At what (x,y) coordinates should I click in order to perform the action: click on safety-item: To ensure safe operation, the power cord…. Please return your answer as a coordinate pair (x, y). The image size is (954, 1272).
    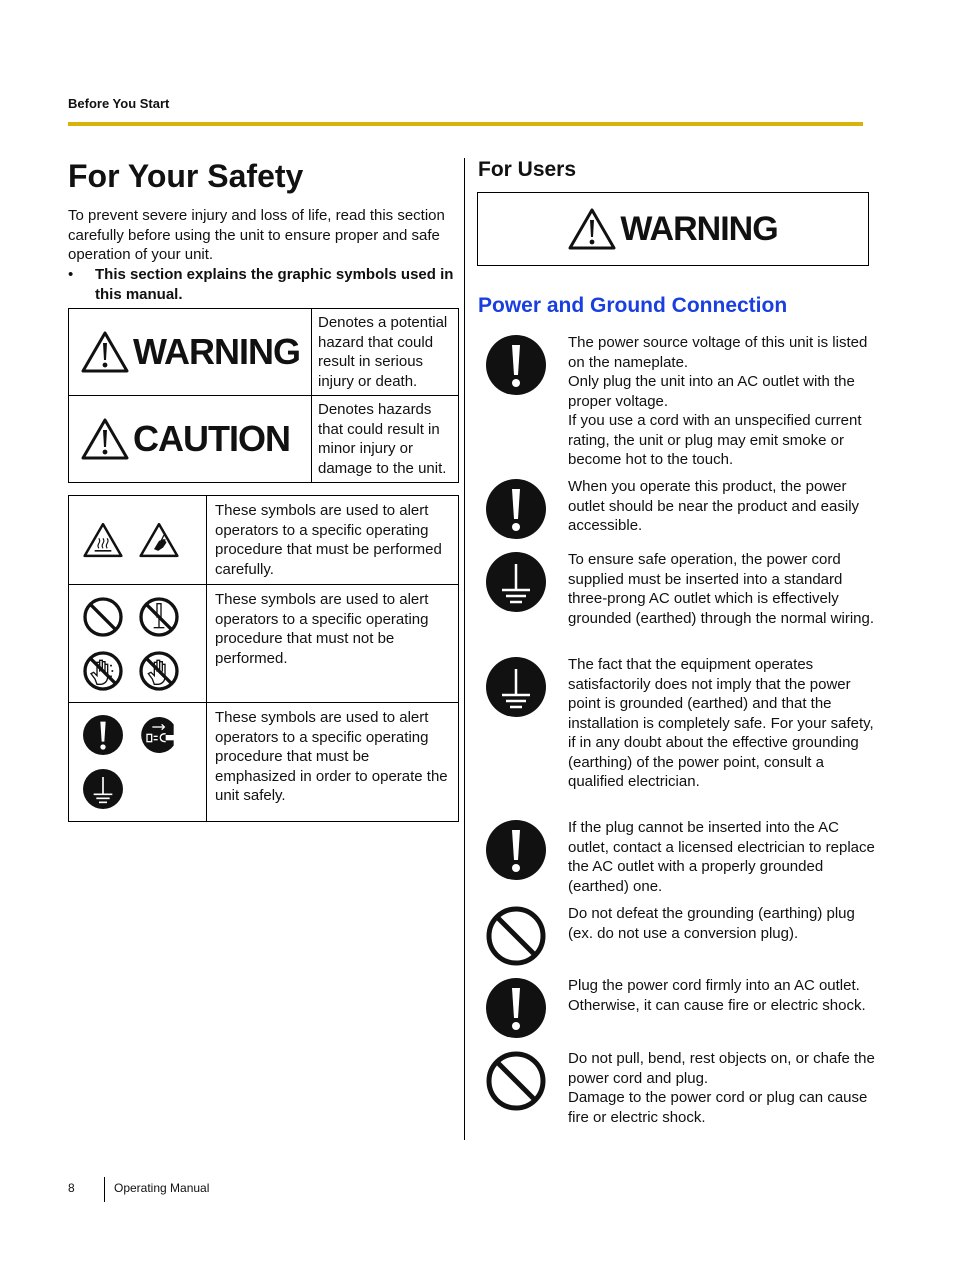
    Looking at the image, I should click on (681, 589).